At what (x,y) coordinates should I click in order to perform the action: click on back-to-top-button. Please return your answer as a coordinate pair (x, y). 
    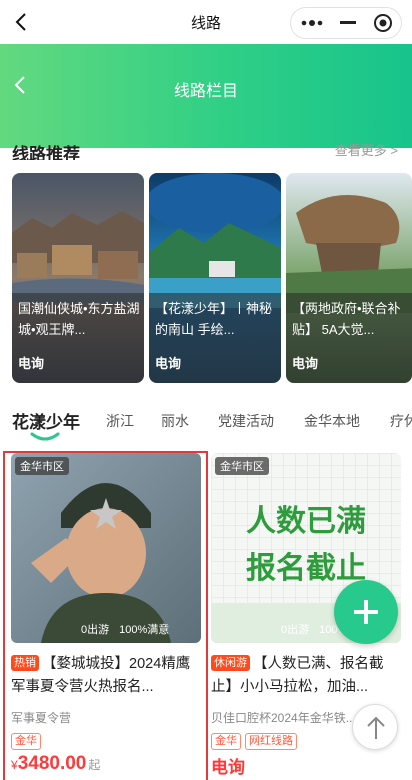
    Looking at the image, I should click on (375, 727).